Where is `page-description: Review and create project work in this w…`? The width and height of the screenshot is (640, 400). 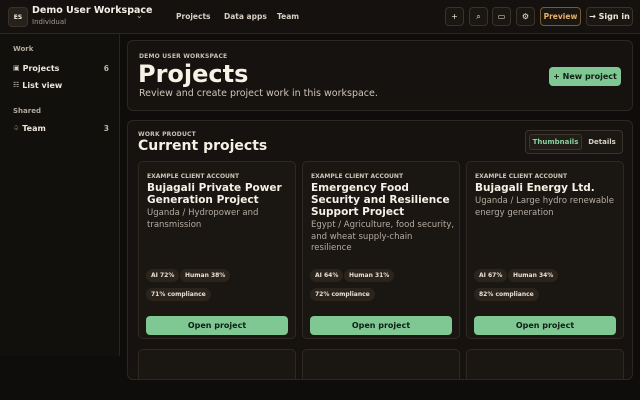
page-description: Review and create project work in this w… is located at coordinates (258, 93).